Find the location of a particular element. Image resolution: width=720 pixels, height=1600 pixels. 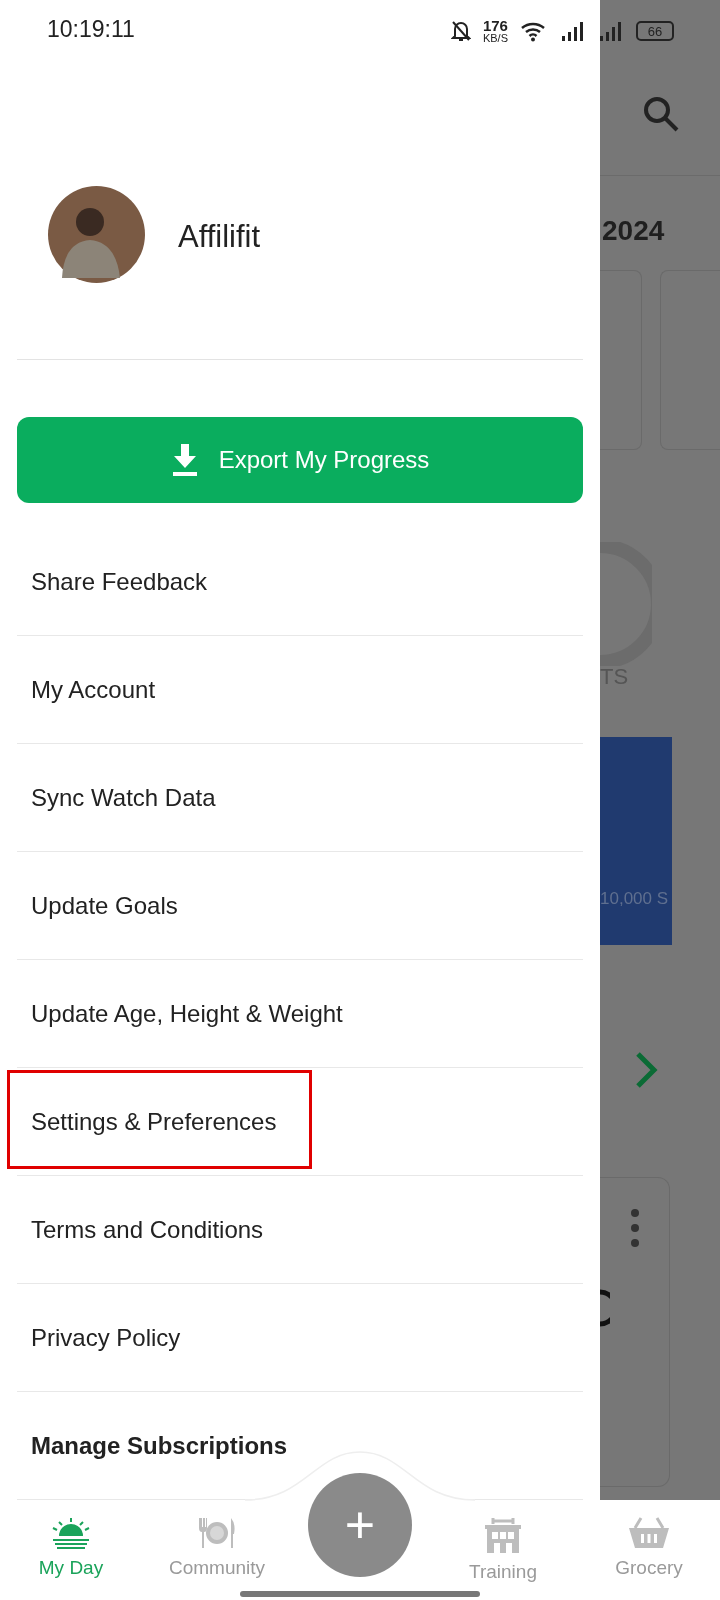

more-vertical-icon is located at coordinates (635, 1228).